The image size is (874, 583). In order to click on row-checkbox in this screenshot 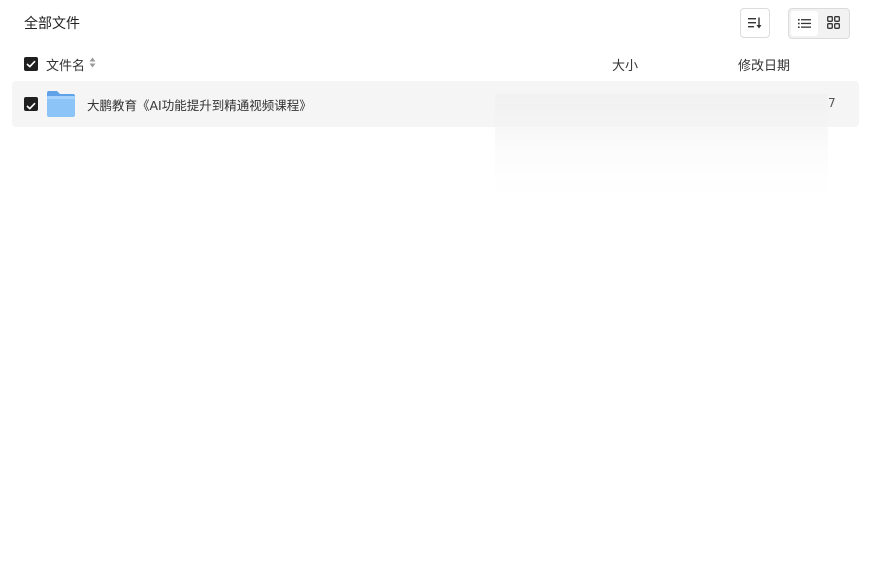, I will do `click(31, 104)`.